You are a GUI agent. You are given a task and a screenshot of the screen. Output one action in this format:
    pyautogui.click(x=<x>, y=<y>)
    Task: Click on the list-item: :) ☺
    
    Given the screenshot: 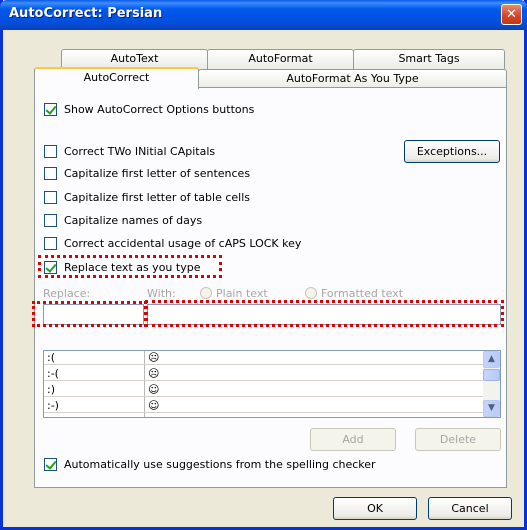 What is the action you would take?
    pyautogui.click(x=264, y=390)
    